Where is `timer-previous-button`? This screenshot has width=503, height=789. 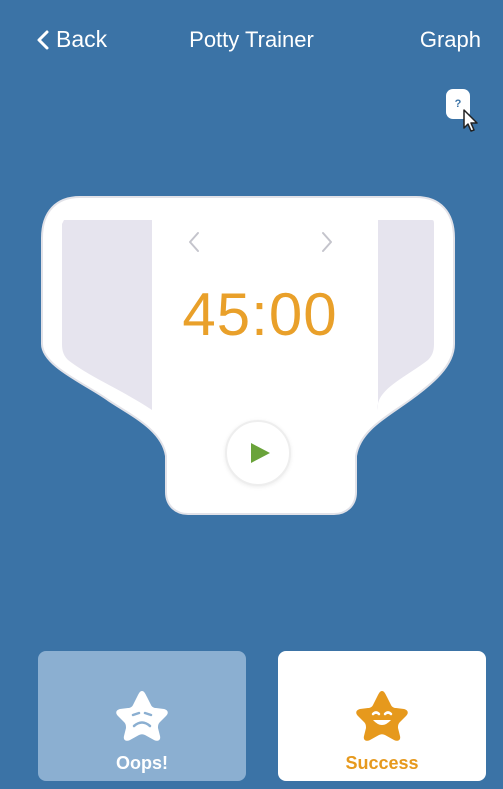 timer-previous-button is located at coordinates (194, 242).